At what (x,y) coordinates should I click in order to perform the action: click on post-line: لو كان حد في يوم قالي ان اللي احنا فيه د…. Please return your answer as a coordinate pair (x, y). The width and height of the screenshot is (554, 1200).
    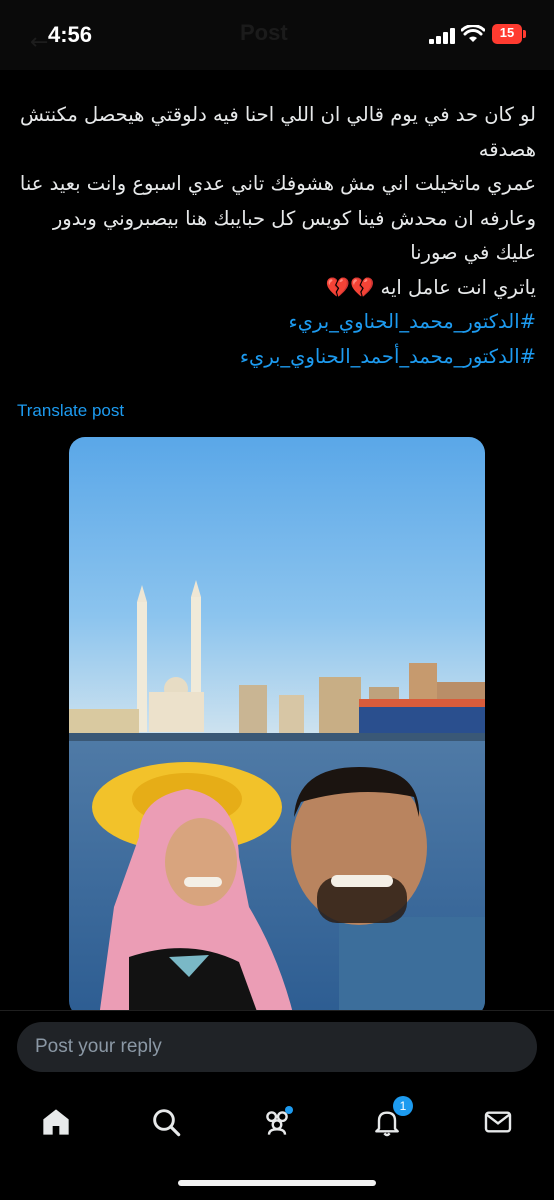
    Looking at the image, I should click on (277, 132).